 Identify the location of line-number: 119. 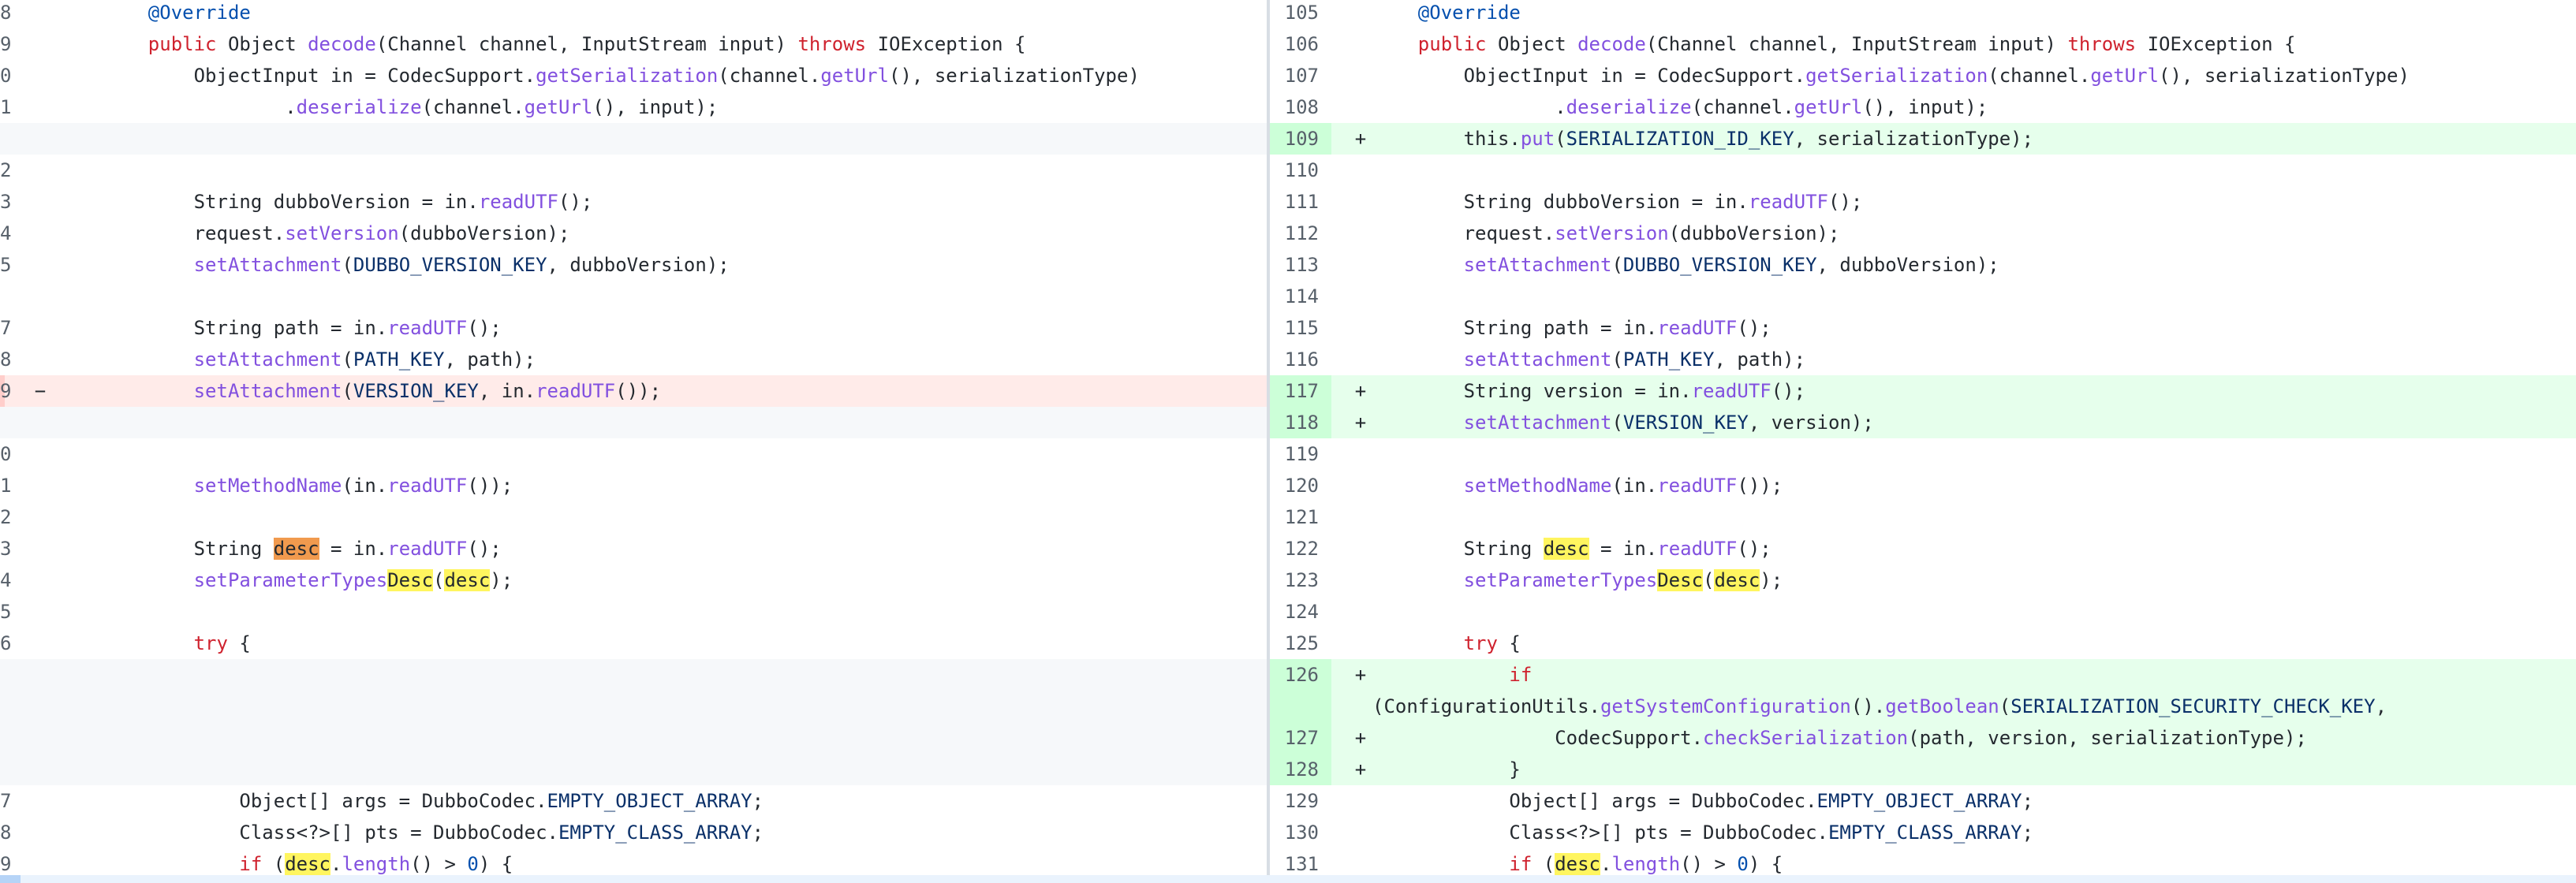
(1301, 454).